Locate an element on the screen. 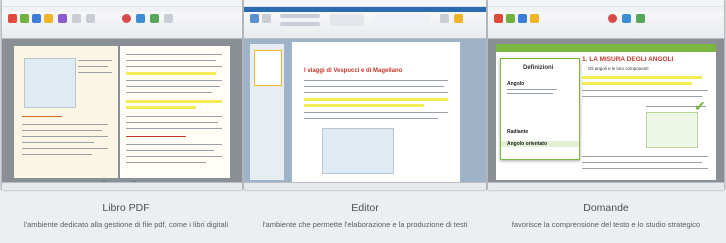 This screenshot has width=726, height=243. format-buttons is located at coordinates (300, 24).